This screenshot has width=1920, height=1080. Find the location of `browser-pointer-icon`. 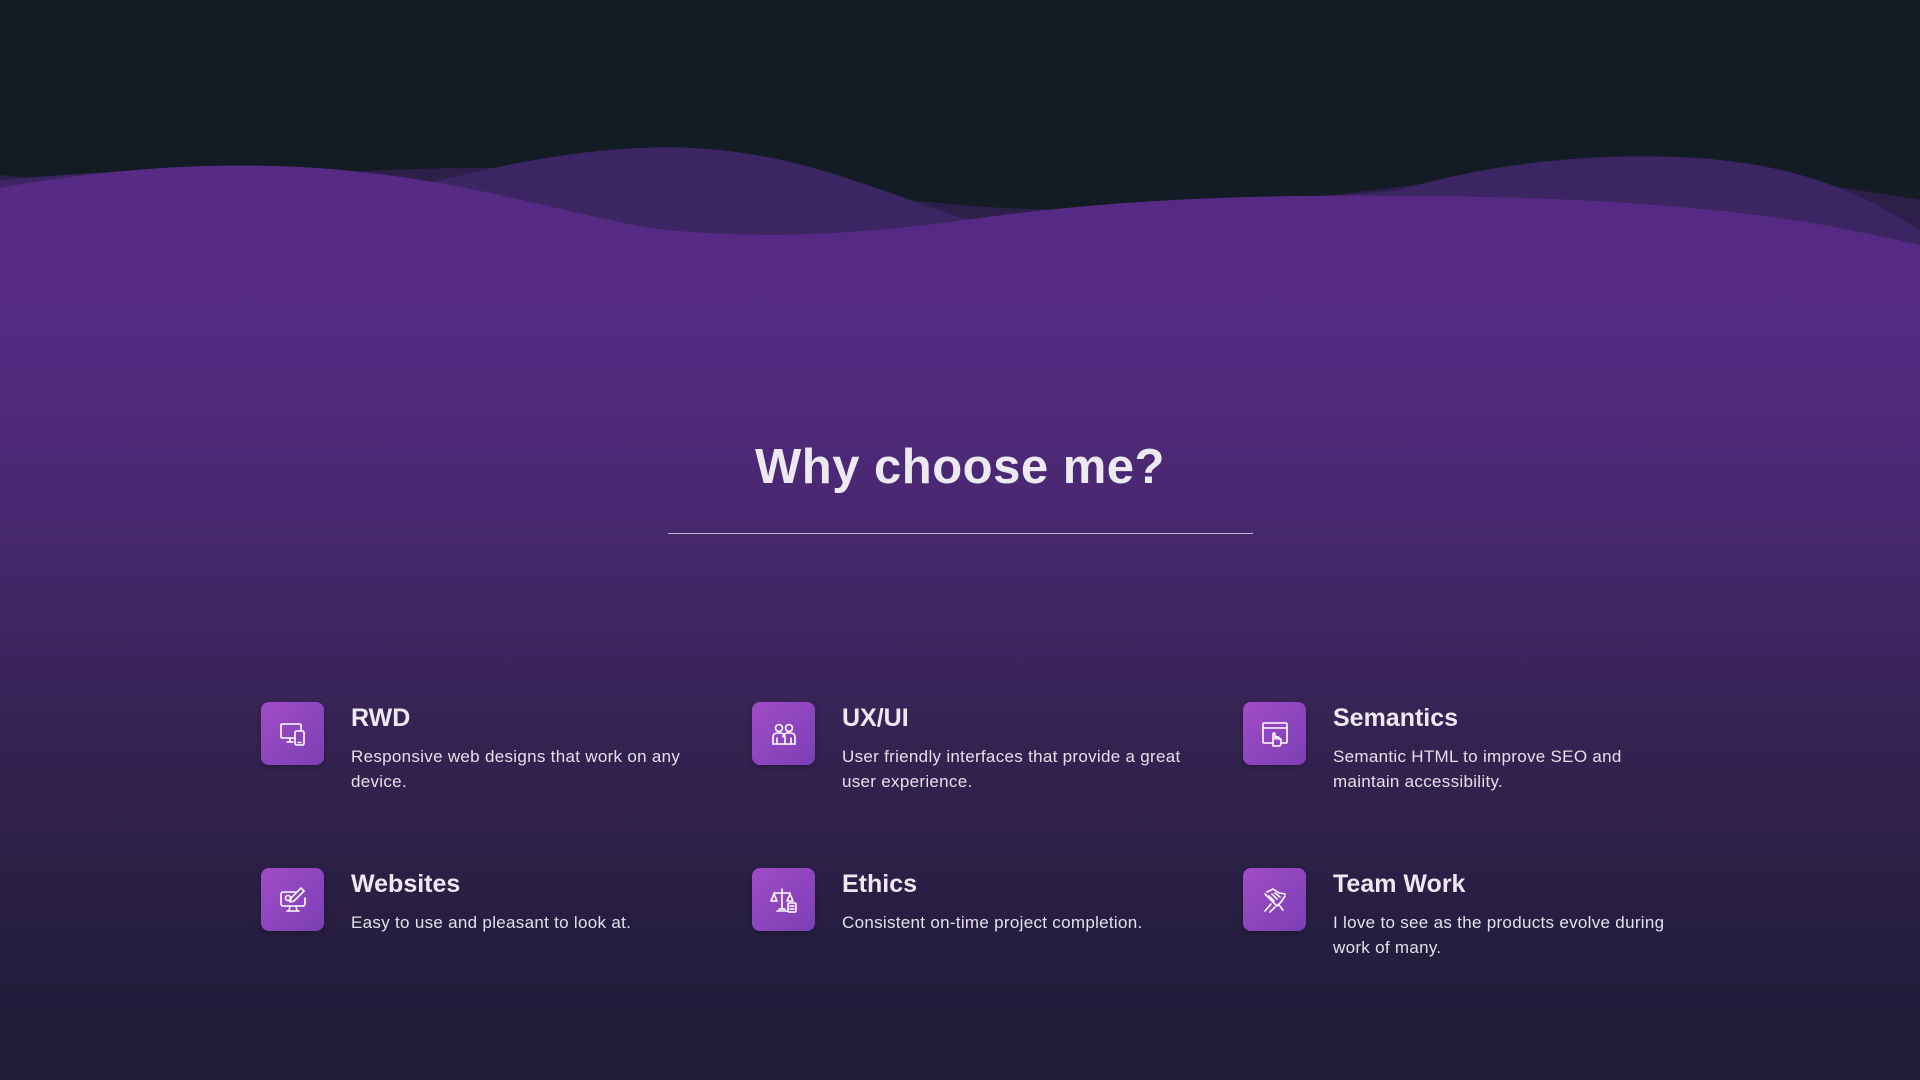

browser-pointer-icon is located at coordinates (1274, 733).